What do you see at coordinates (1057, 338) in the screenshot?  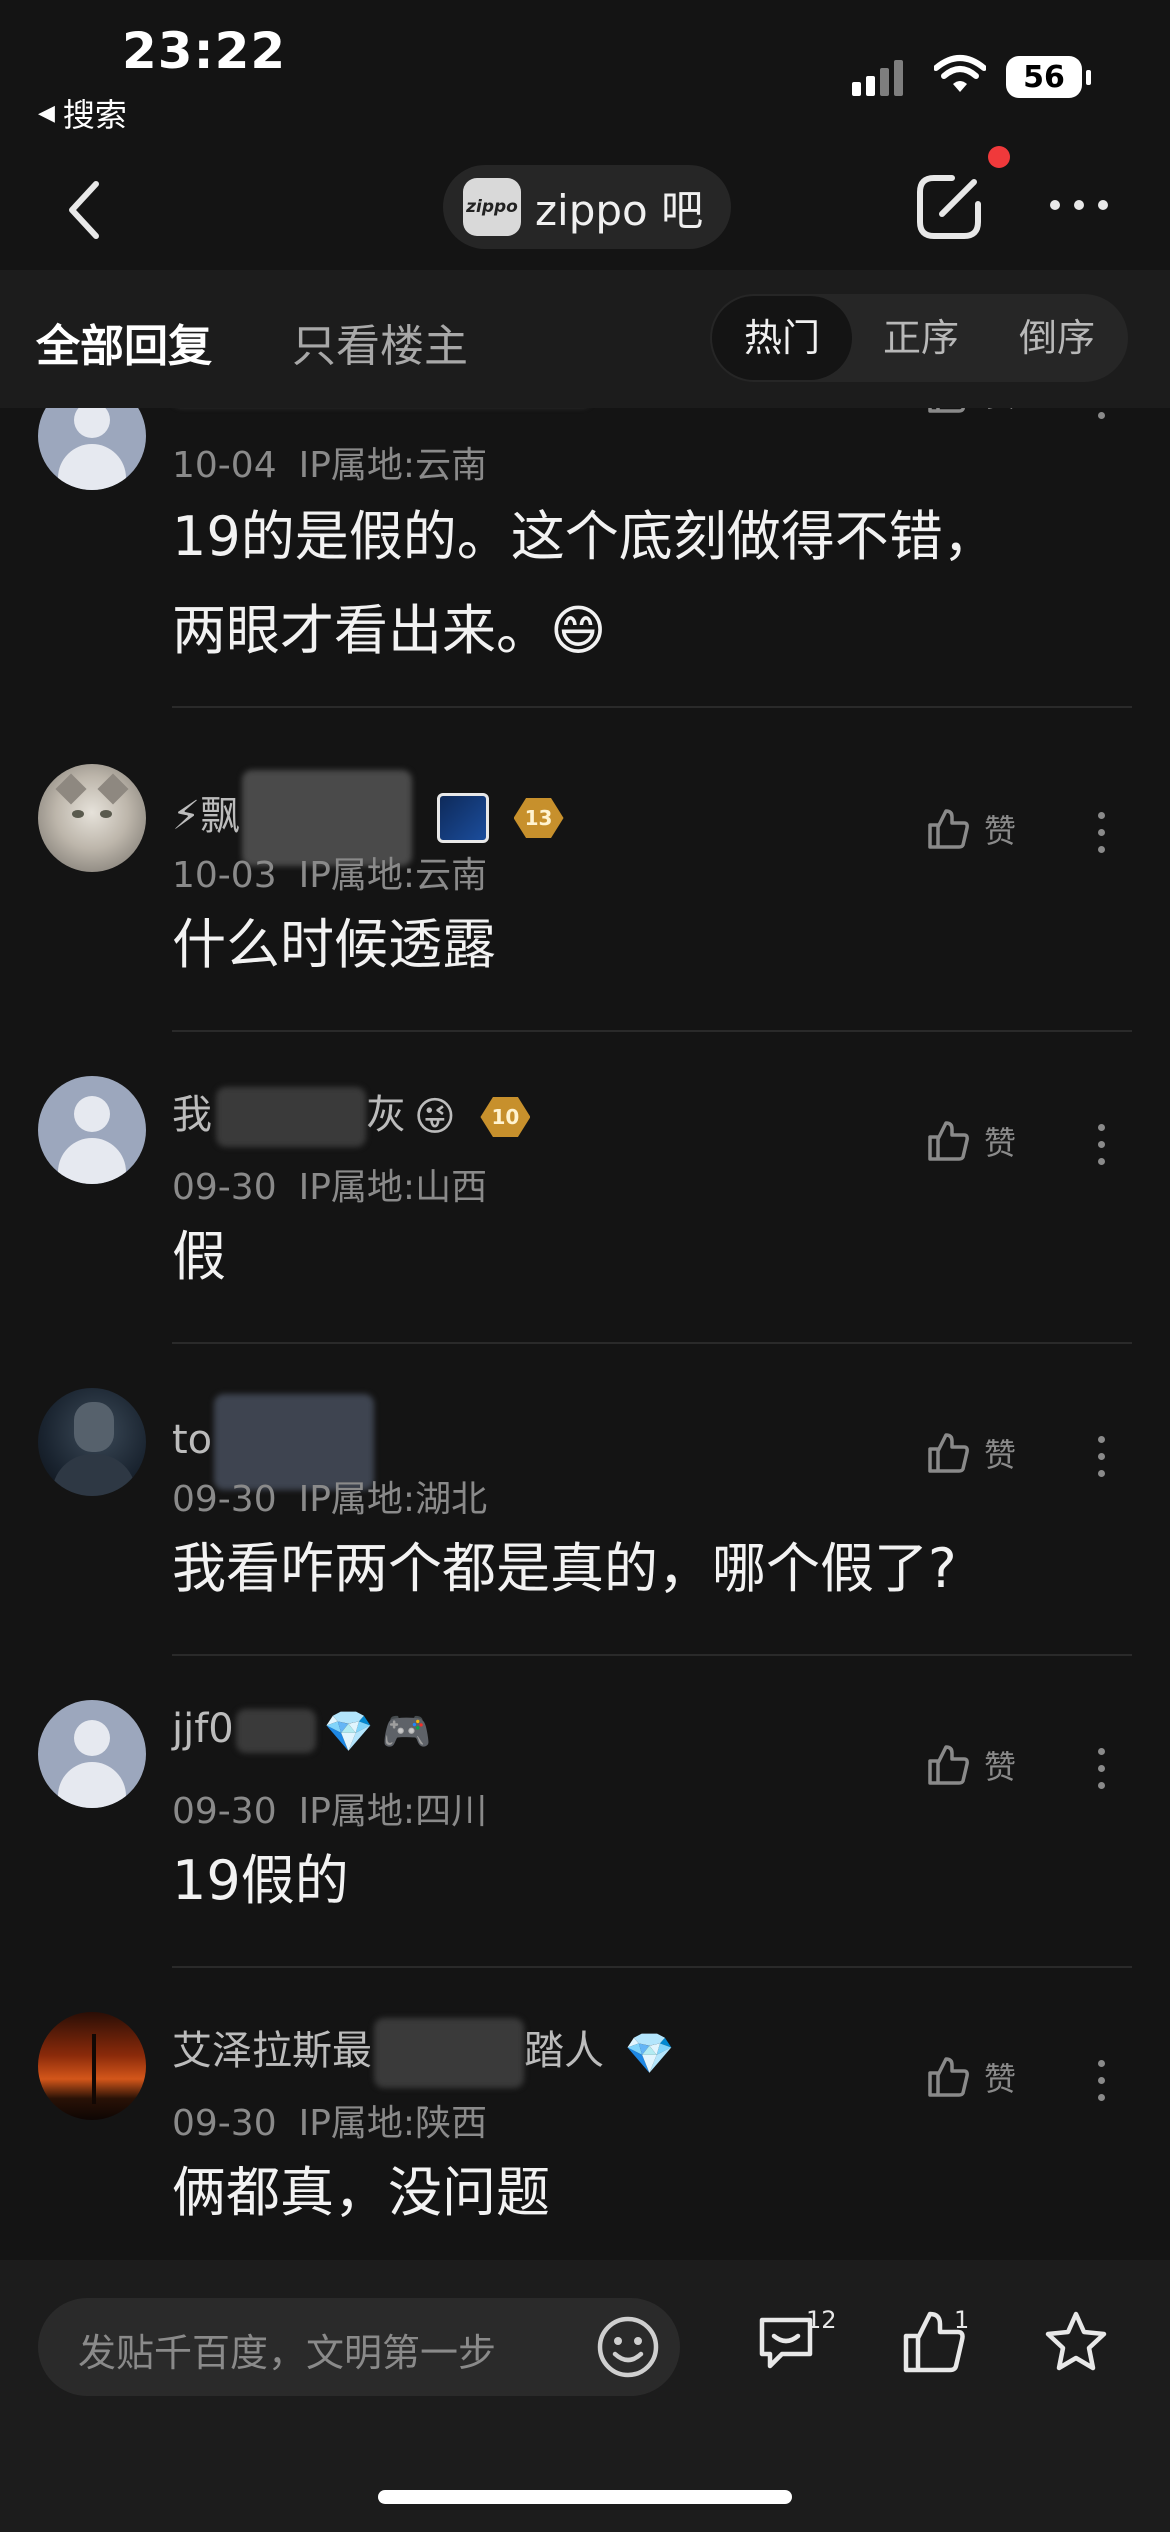 I see `sort-descending: 倒序` at bounding box center [1057, 338].